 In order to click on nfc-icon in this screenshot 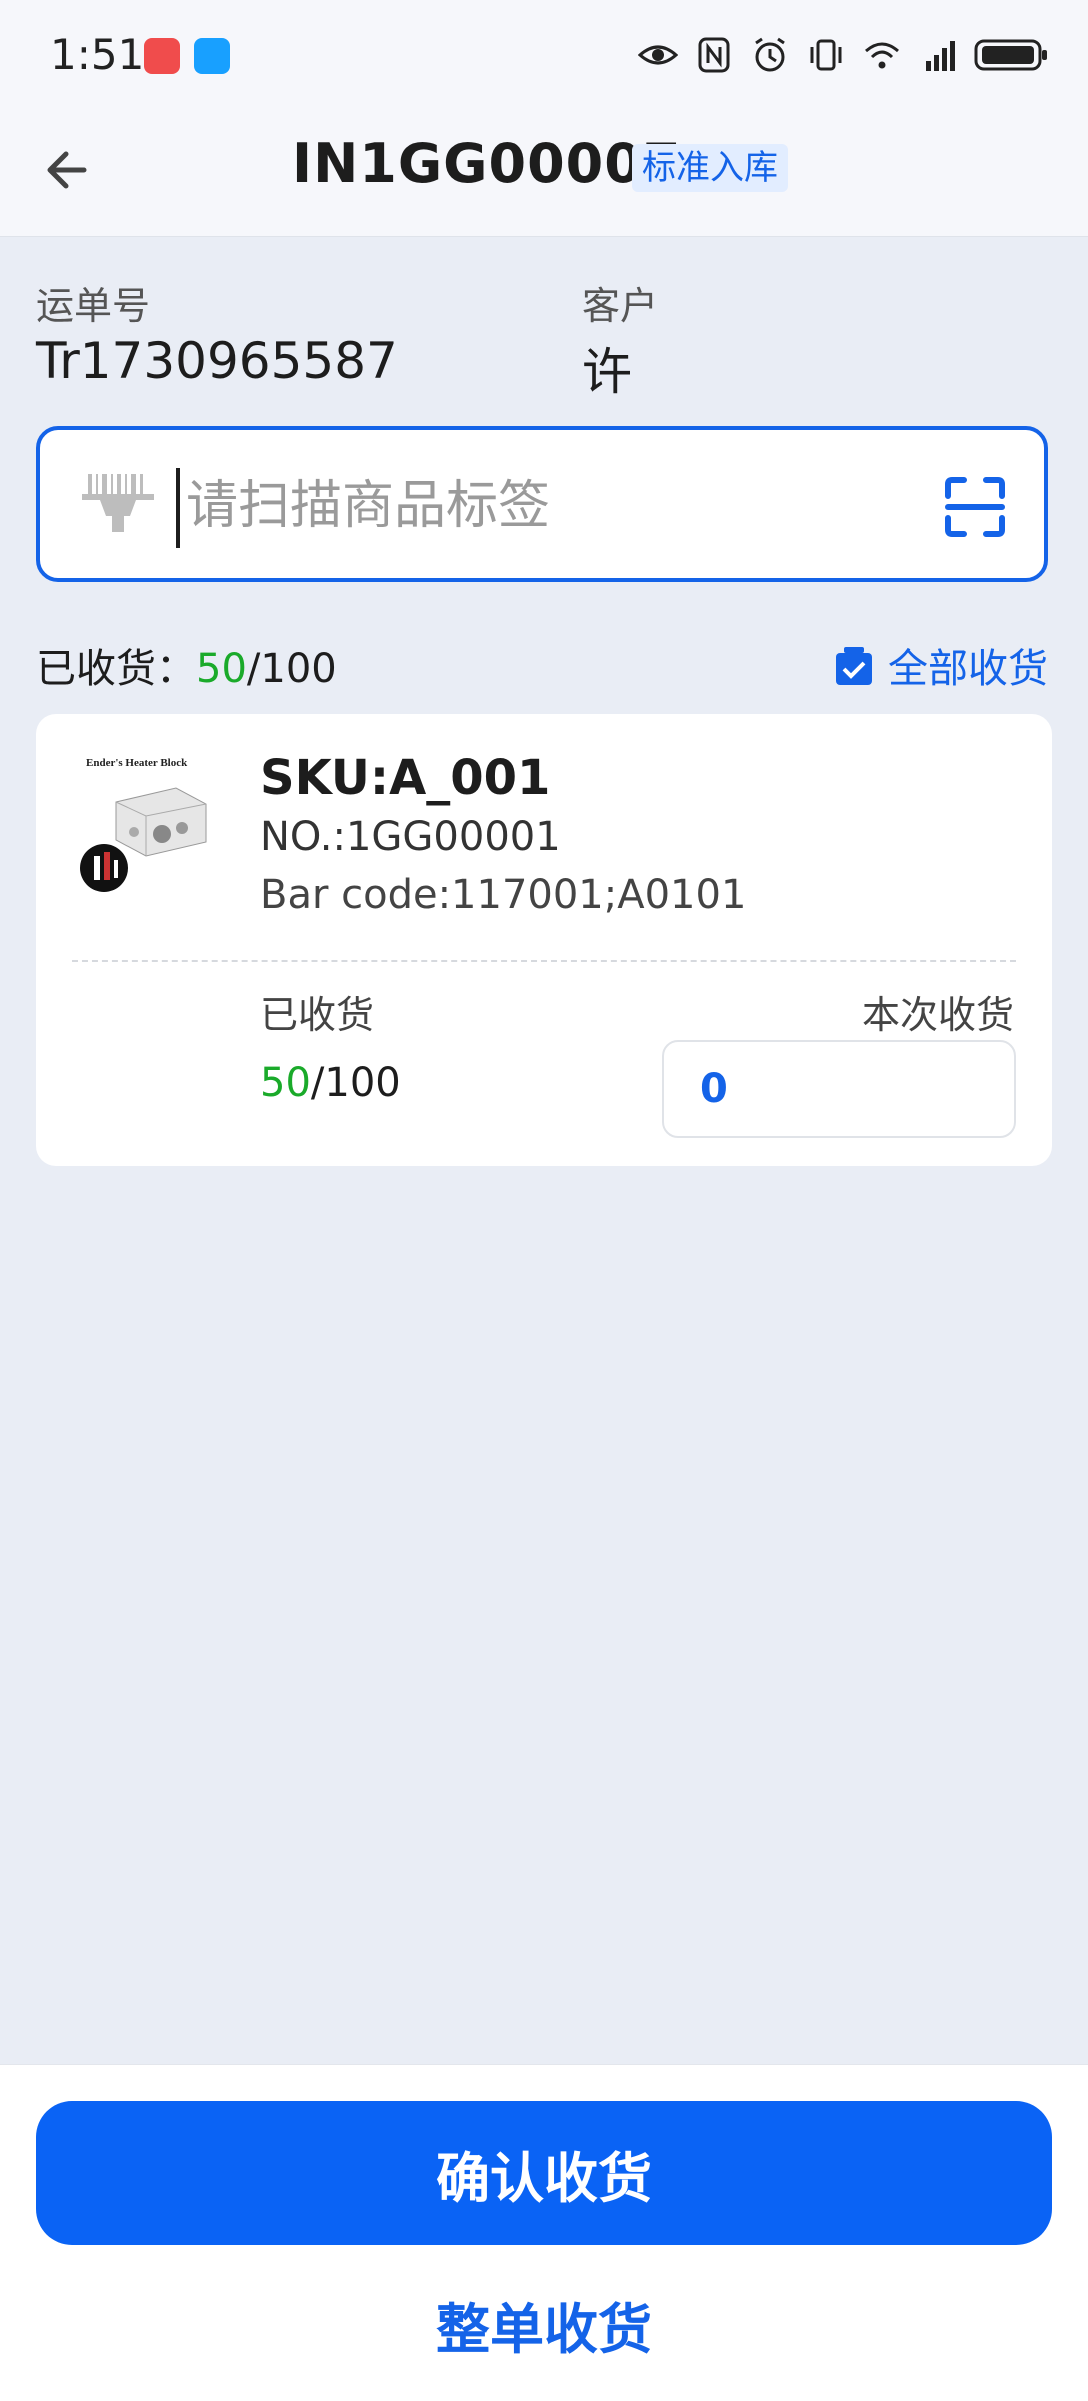, I will do `click(714, 55)`.